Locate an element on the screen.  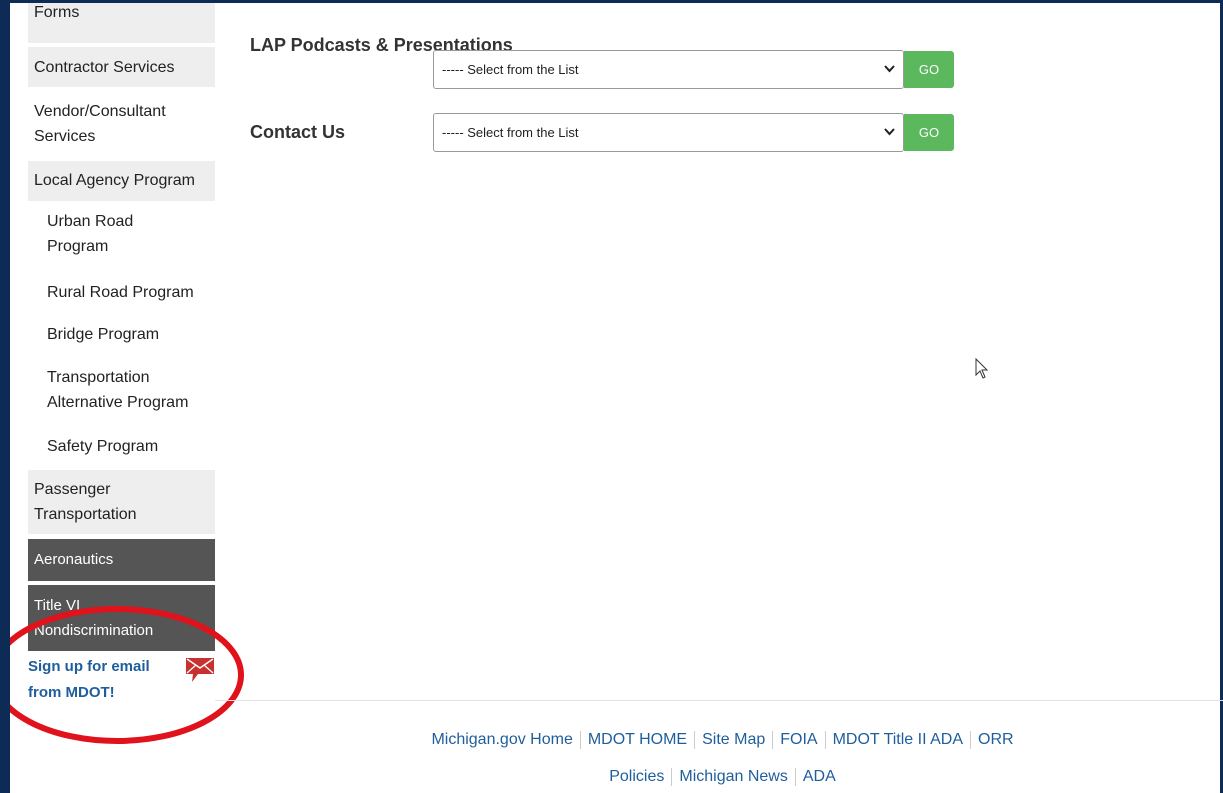
footer-link-ada: ADA is located at coordinates (819, 776).